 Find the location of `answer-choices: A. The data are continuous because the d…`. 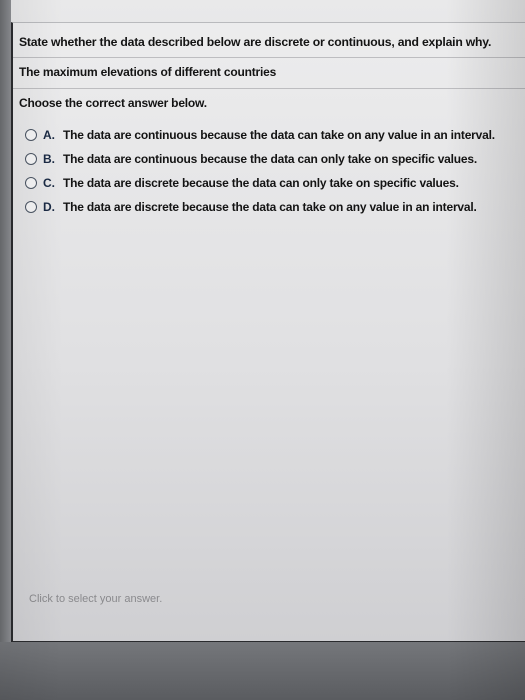

answer-choices: A. The data are continuous because the d… is located at coordinates (260, 171).